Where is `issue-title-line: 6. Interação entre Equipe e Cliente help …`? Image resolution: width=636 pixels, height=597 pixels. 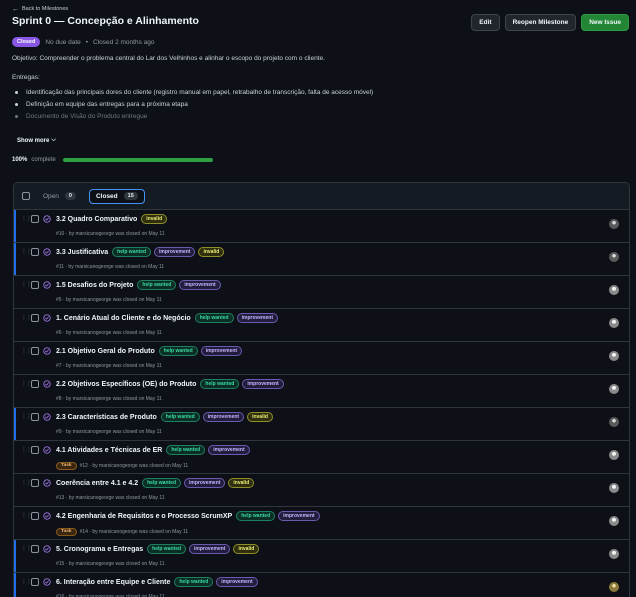
issue-title-line: 6. Interação entre Equipe e Cliente help … is located at coordinates (157, 582).